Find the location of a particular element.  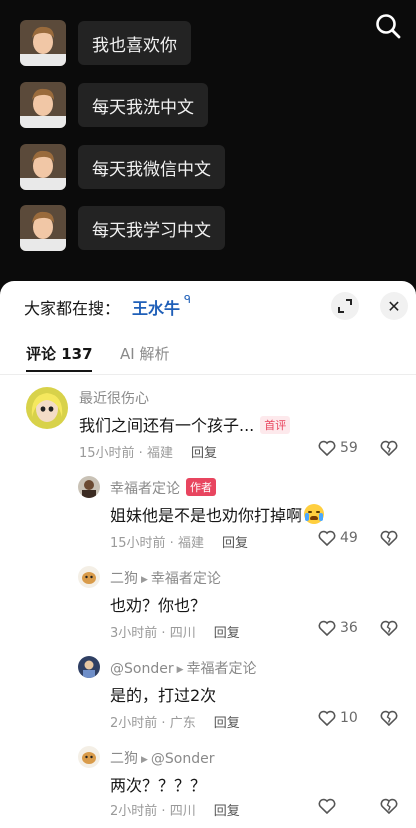

comment-text: 两次？？？？ is located at coordinates (158, 784).